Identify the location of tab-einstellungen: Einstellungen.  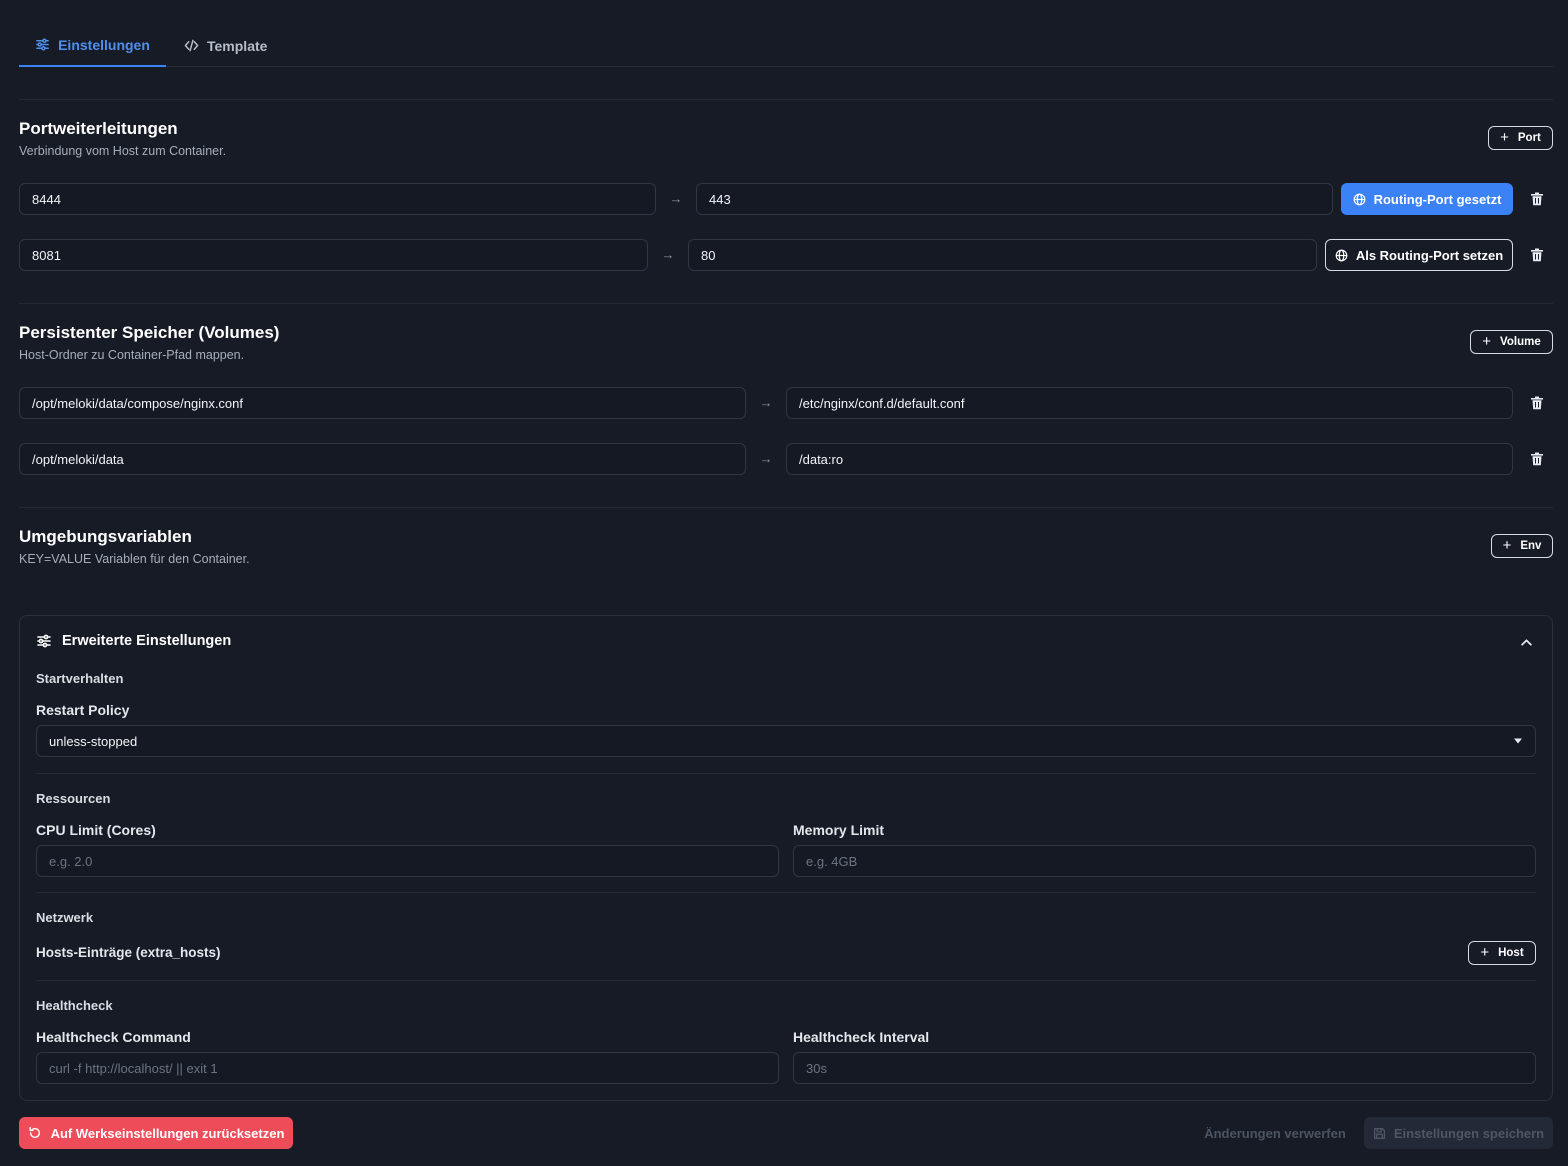
(92, 45).